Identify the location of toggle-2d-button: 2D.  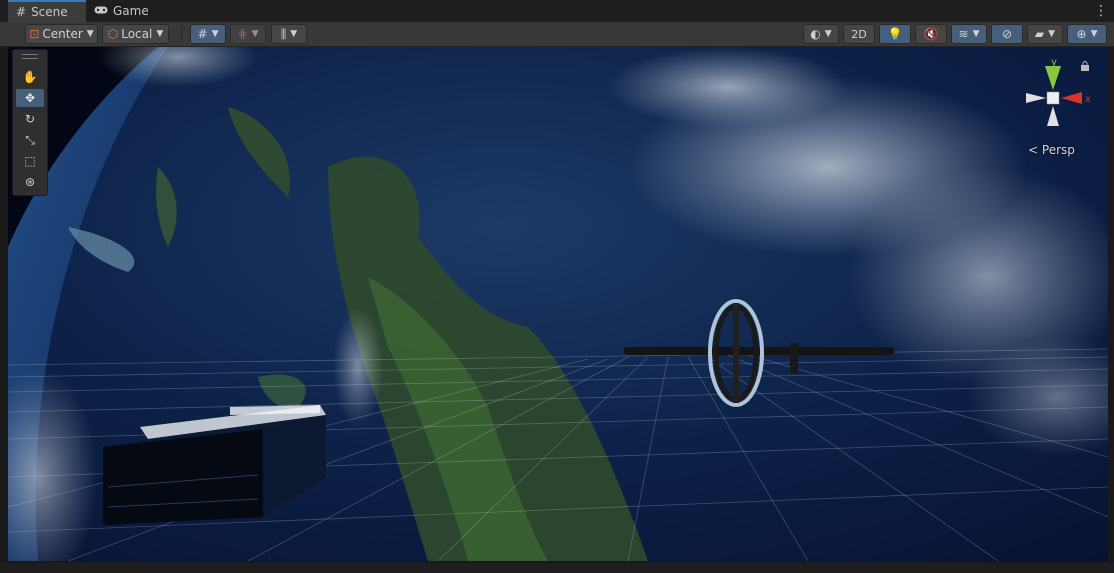
(859, 34).